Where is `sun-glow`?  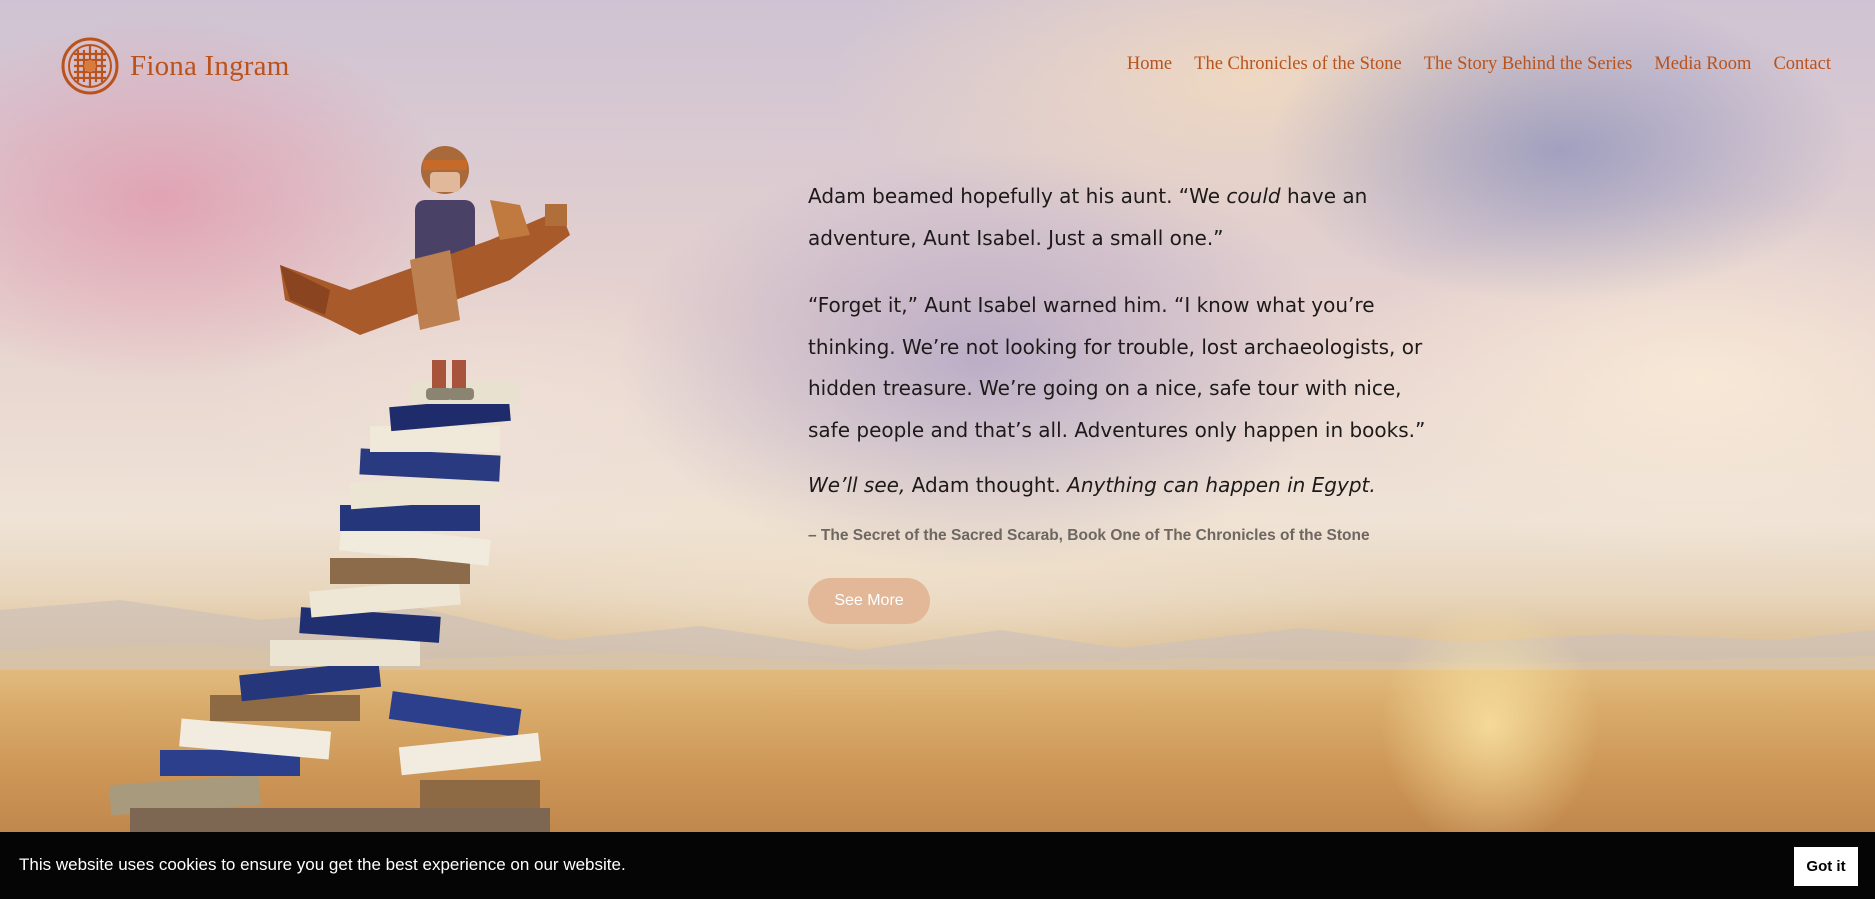 sun-glow is located at coordinates (1490, 725).